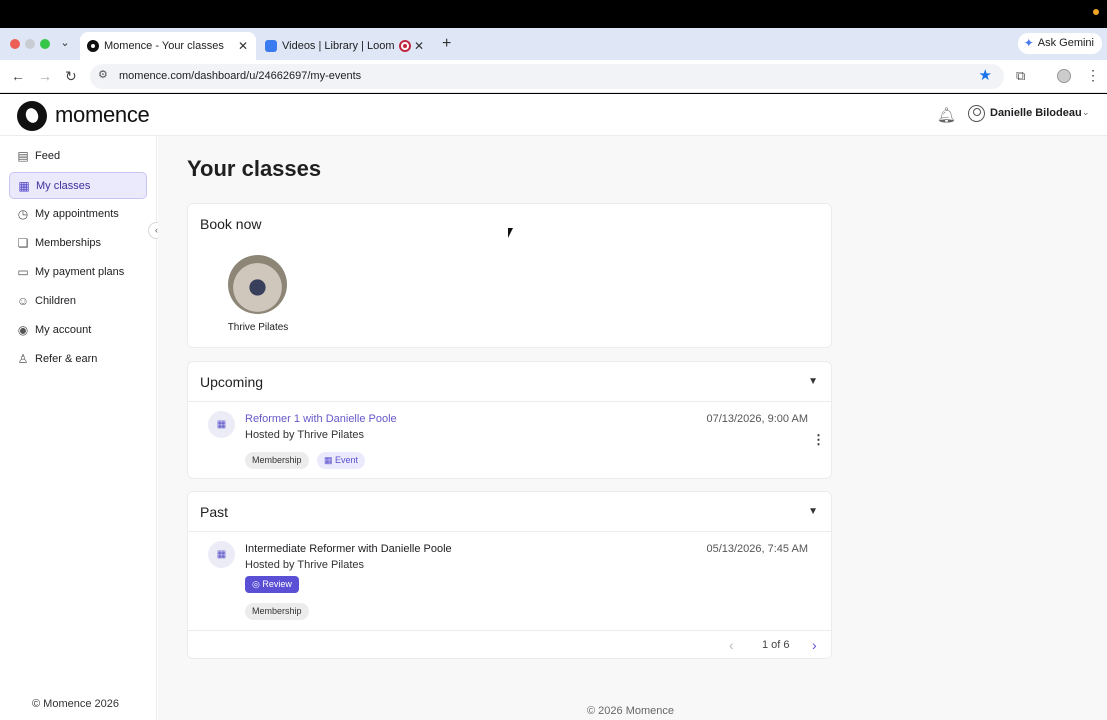 This screenshot has width=1107, height=720. I want to click on sidebar-item-refer-earn: ♙ Refer & earn, so click(78, 359).